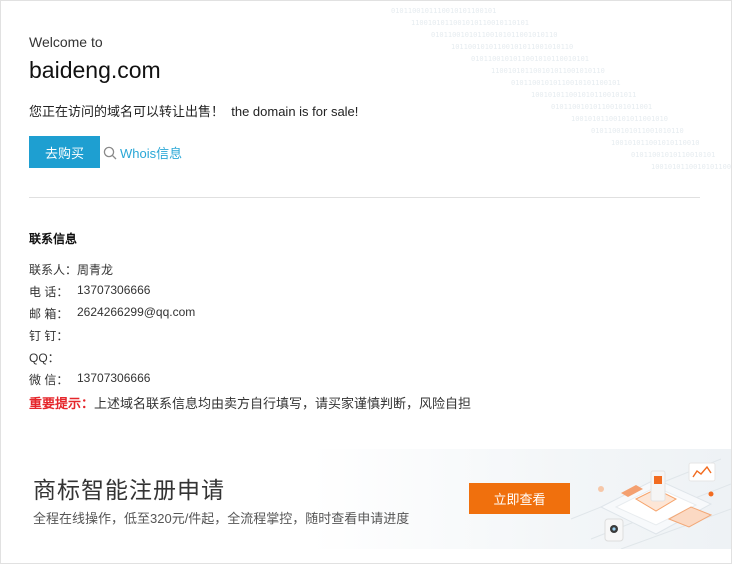  What do you see at coordinates (512, 47) in the screenshot?
I see `svg-text: 10110010101100101011001010110` at bounding box center [512, 47].